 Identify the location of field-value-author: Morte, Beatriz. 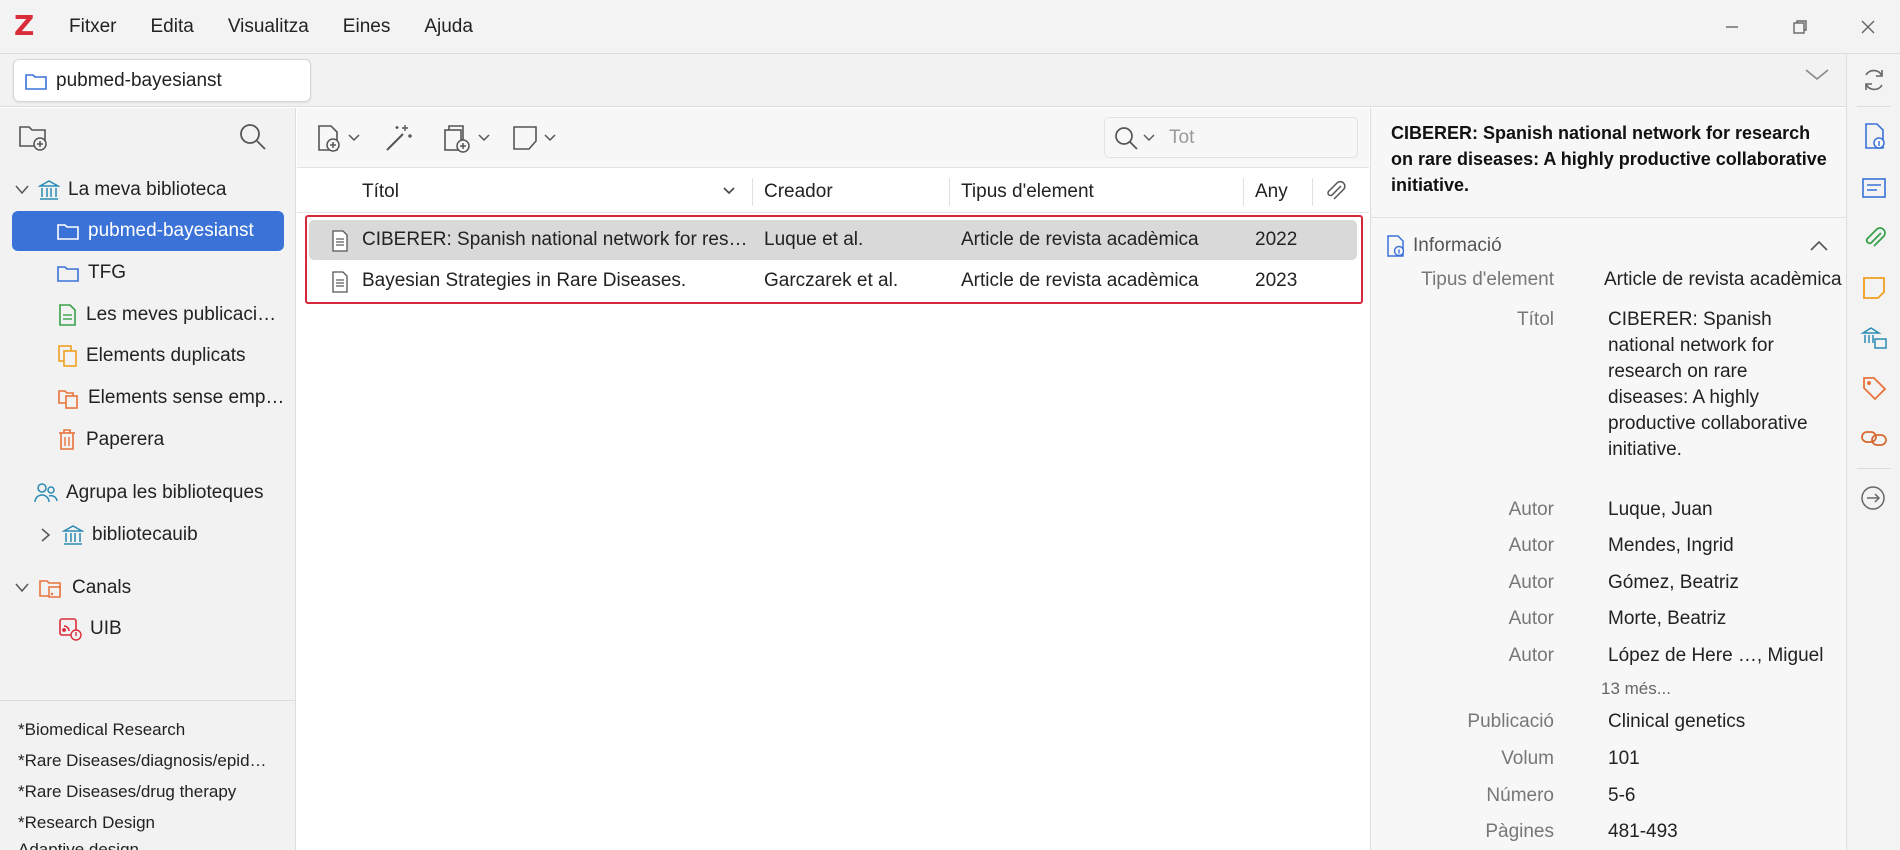
(1667, 619).